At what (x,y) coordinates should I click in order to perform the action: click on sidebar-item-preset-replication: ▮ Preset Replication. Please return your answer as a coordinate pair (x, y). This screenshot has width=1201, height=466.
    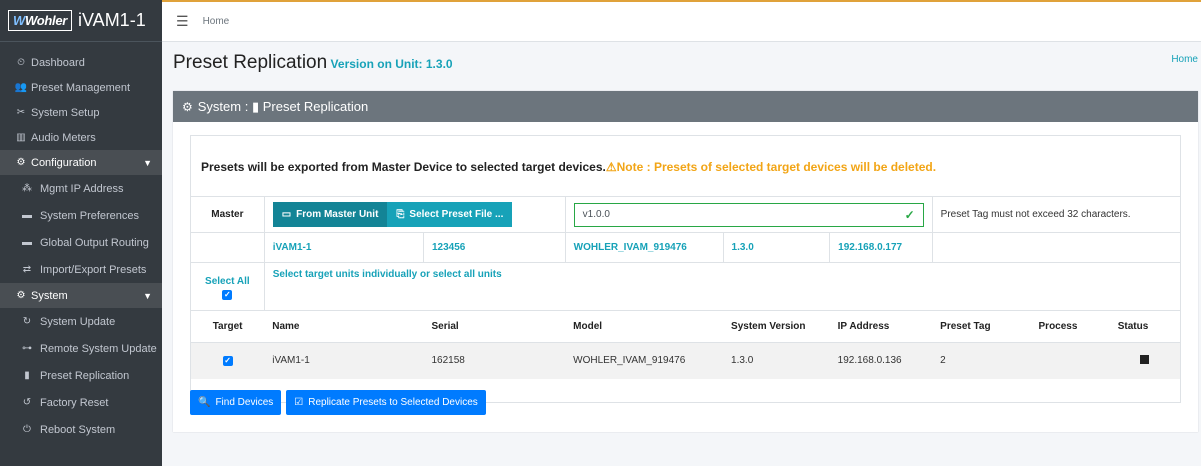
    Looking at the image, I should click on (81, 375).